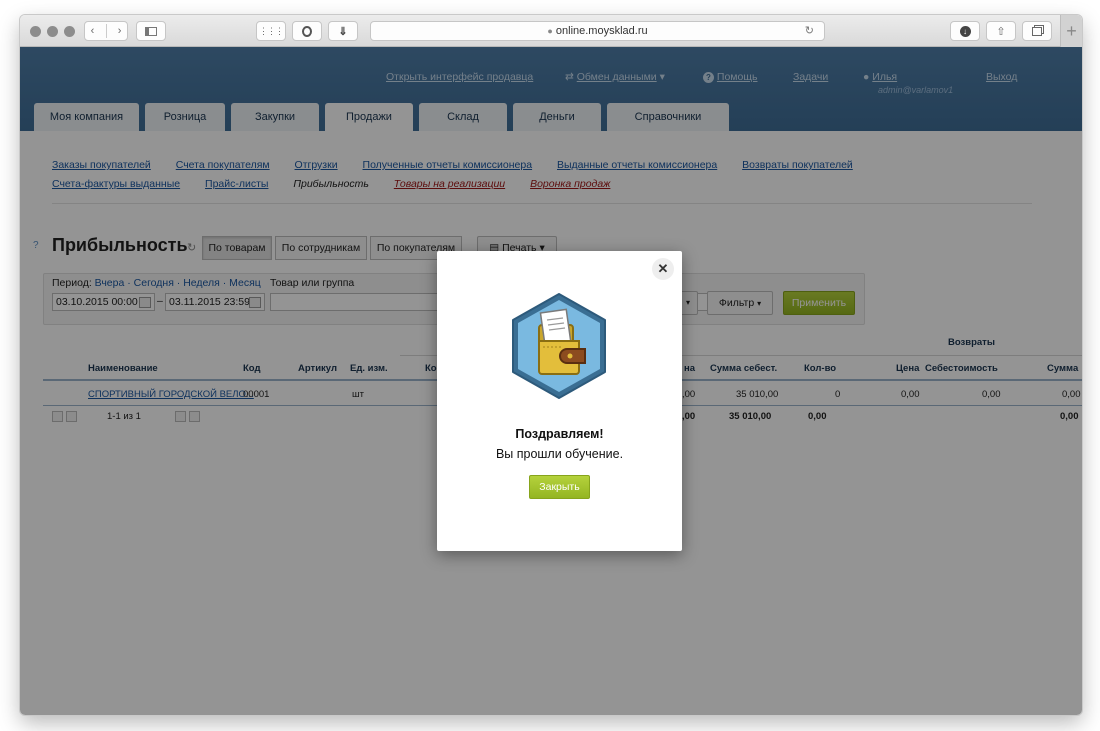  I want to click on sidebar-button, so click(151, 31).